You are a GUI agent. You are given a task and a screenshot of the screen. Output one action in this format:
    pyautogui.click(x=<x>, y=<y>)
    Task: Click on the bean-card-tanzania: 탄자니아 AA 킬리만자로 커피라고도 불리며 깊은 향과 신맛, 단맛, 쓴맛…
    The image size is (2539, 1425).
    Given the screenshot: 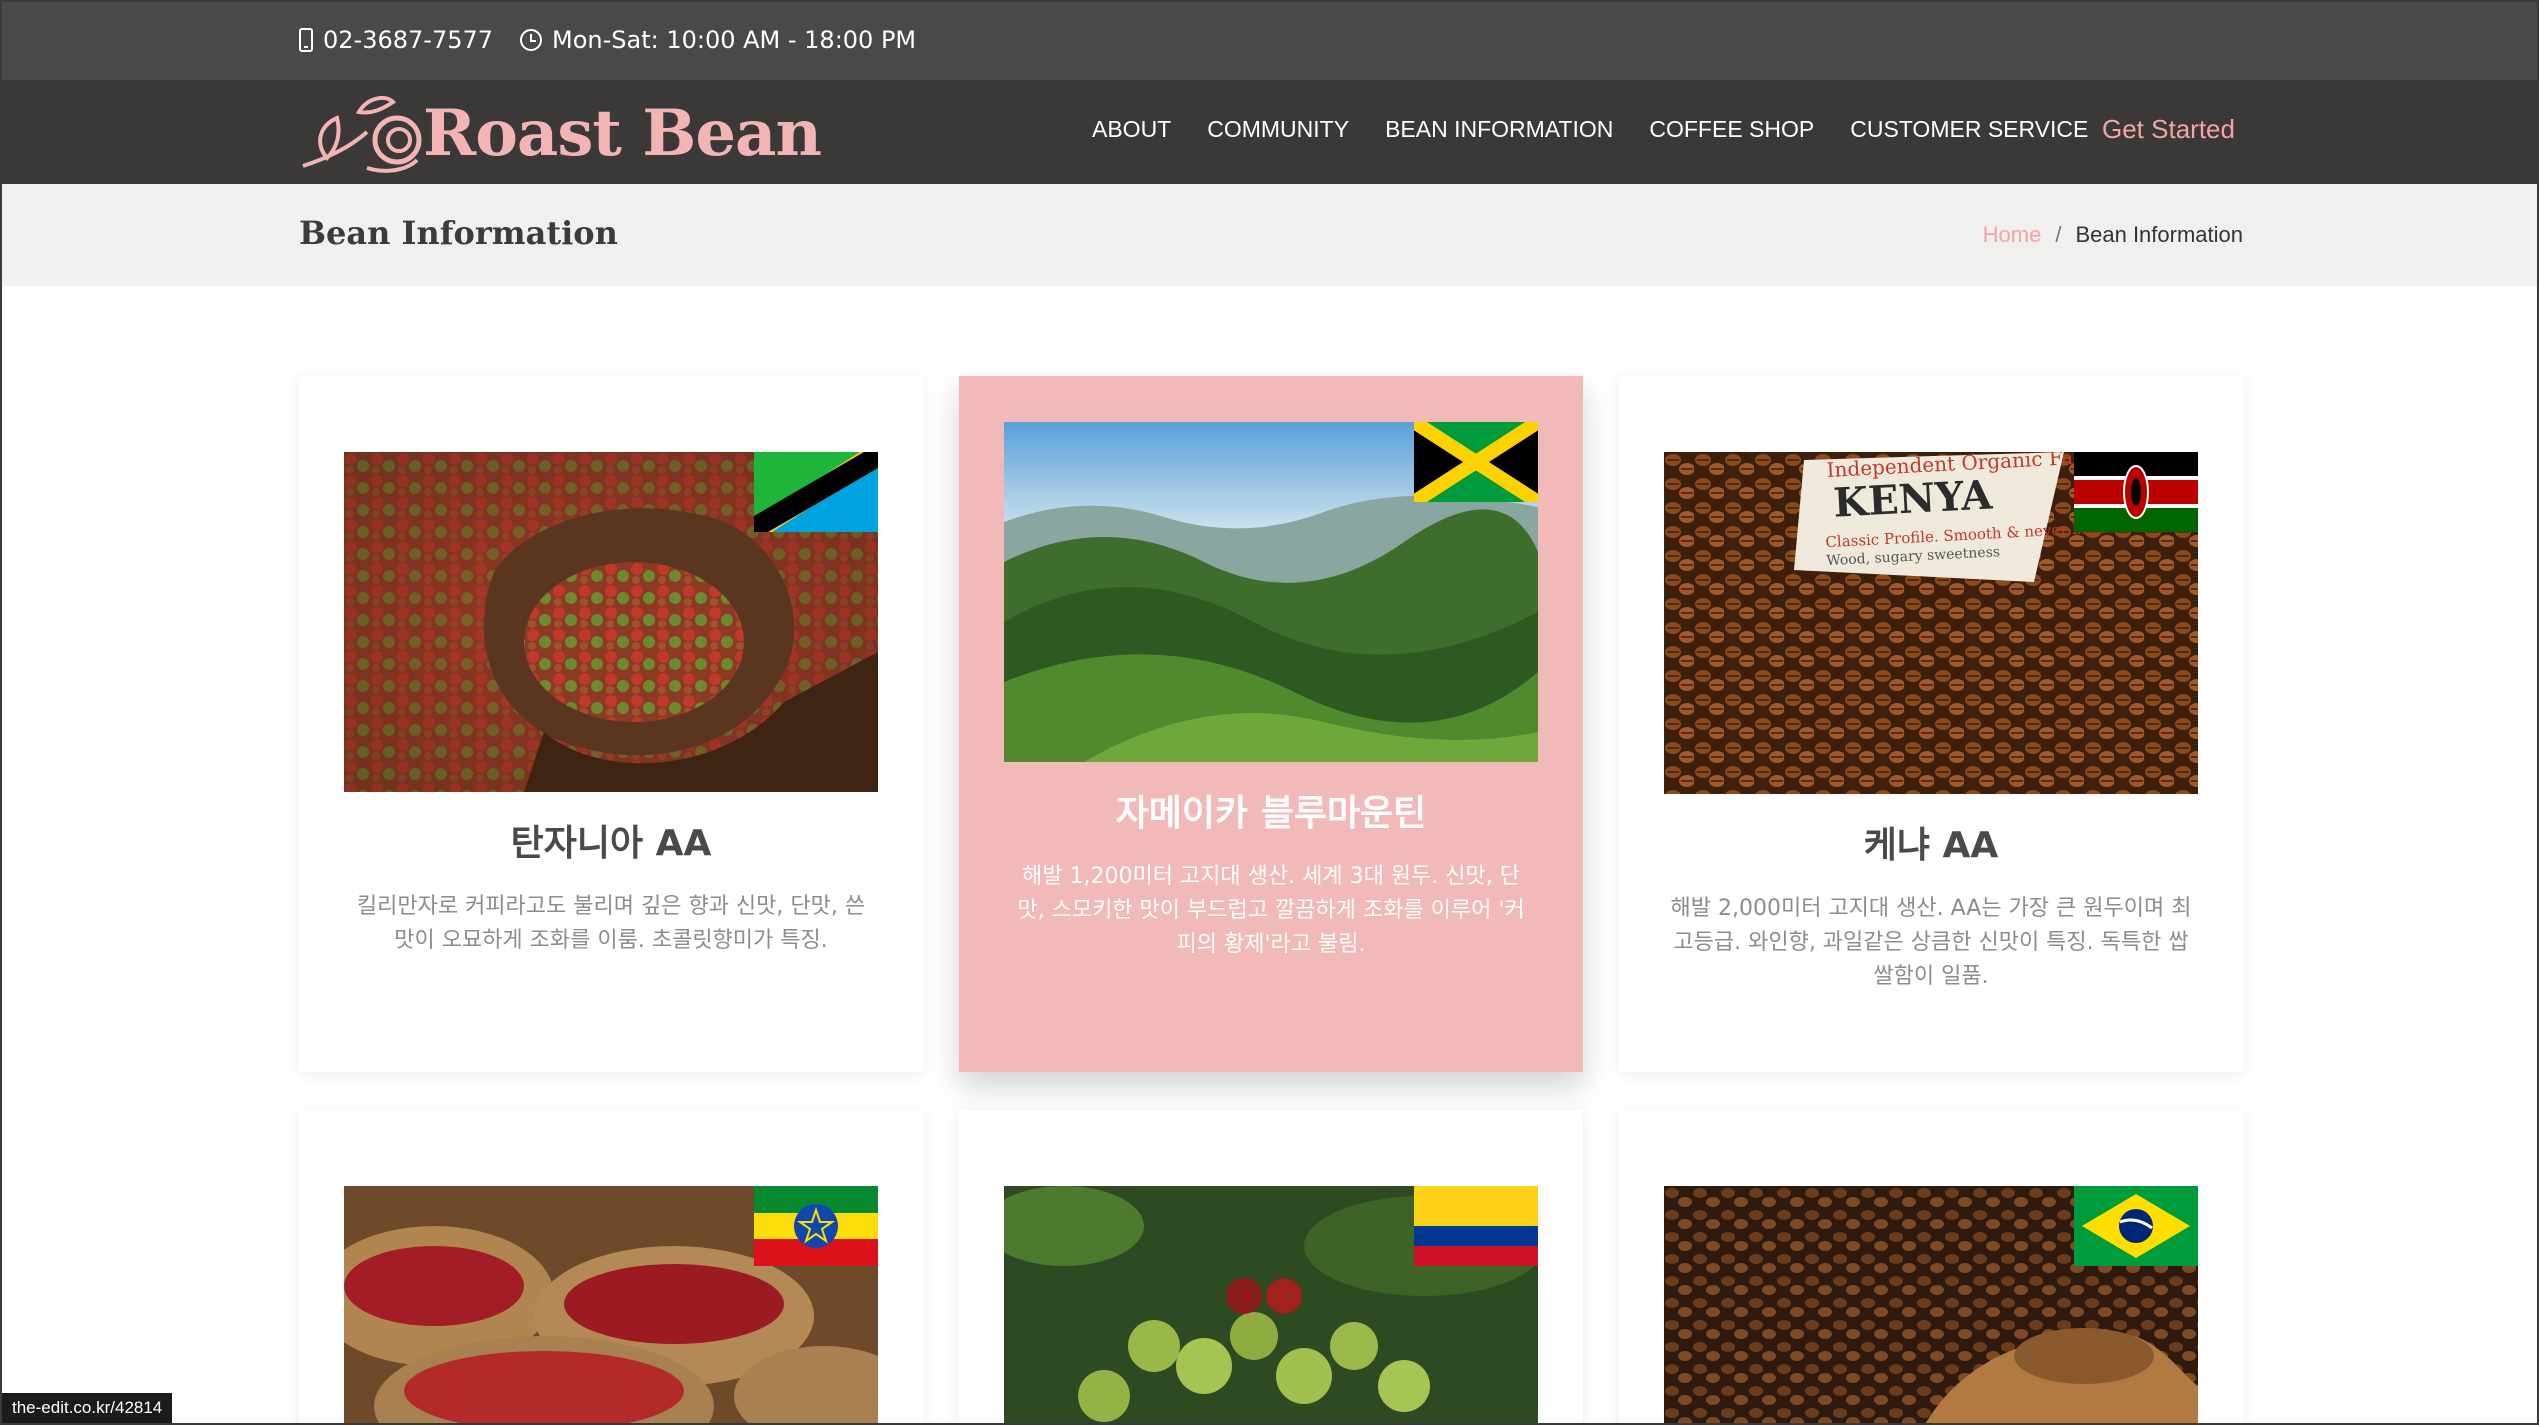 What is the action you would take?
    pyautogui.click(x=611, y=724)
    